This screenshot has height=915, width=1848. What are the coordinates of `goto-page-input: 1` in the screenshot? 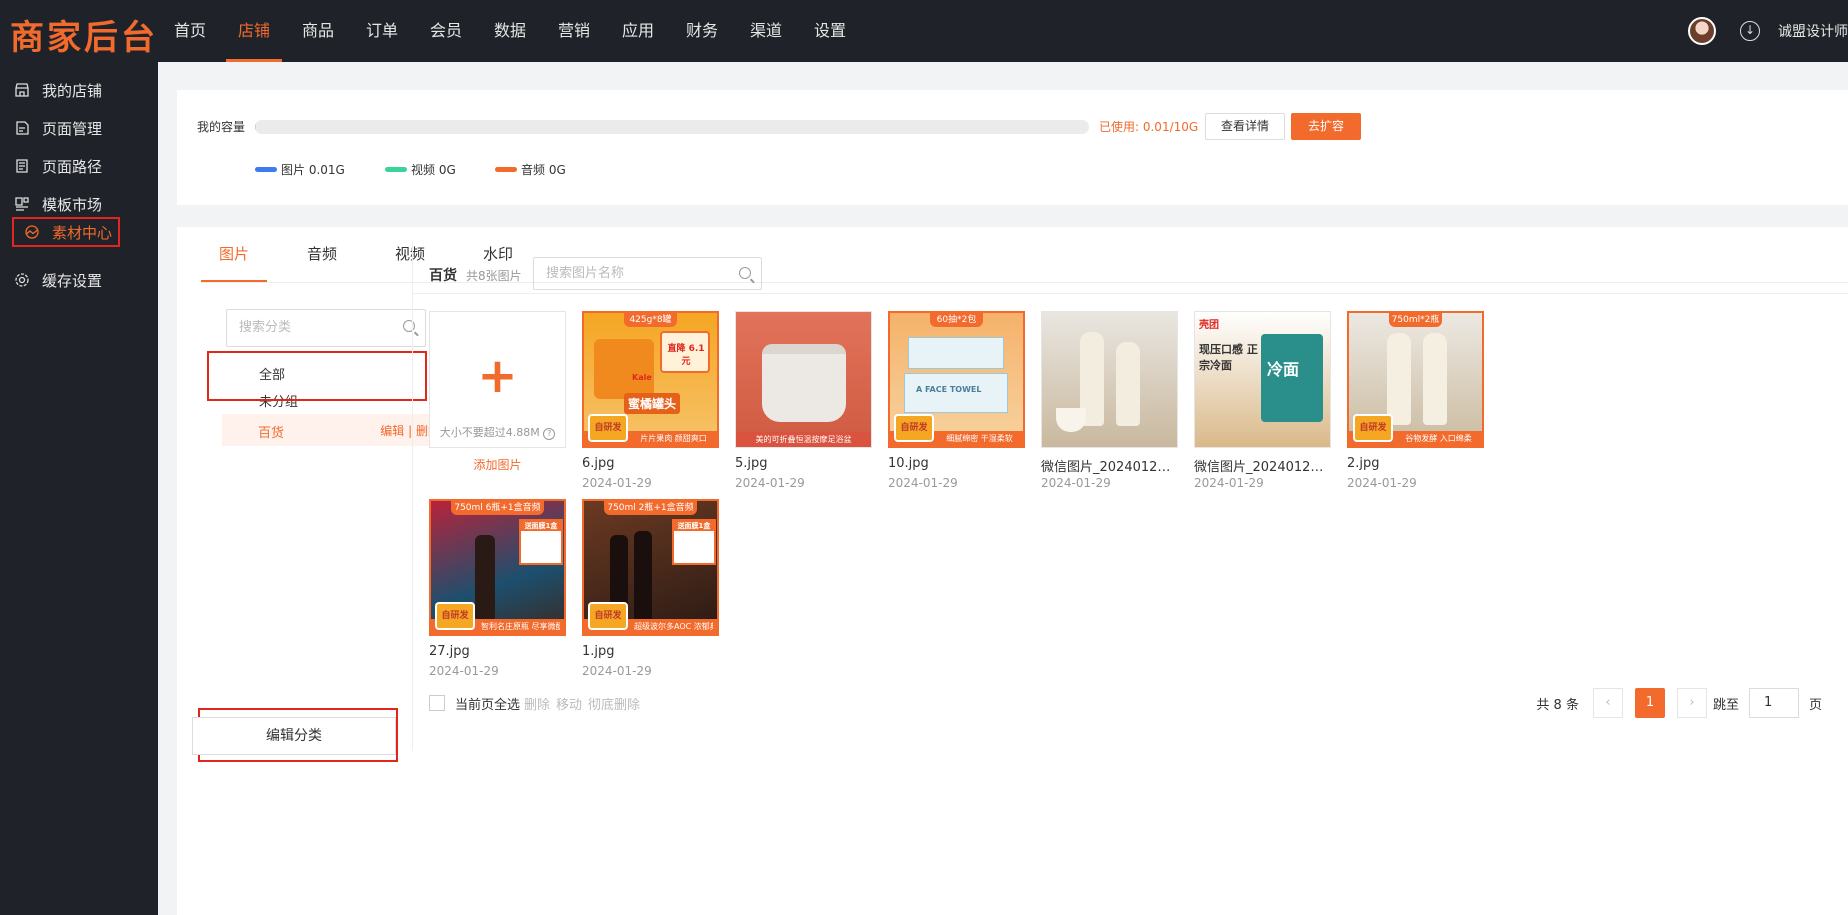 It's located at (1773, 703).